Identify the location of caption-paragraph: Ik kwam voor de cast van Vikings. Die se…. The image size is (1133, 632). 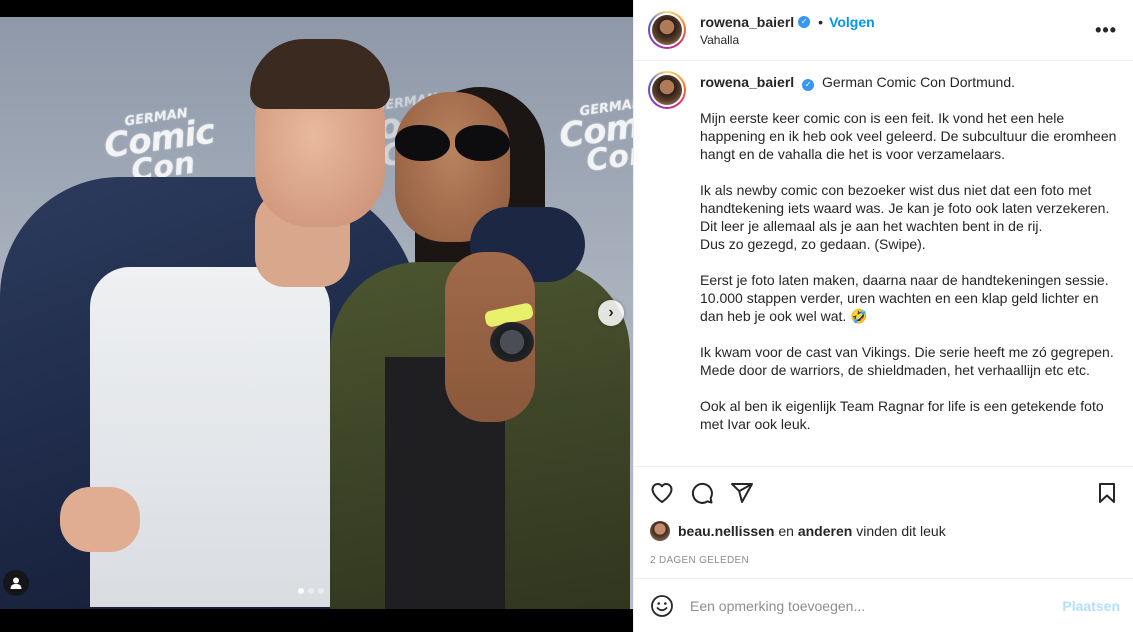
(907, 361).